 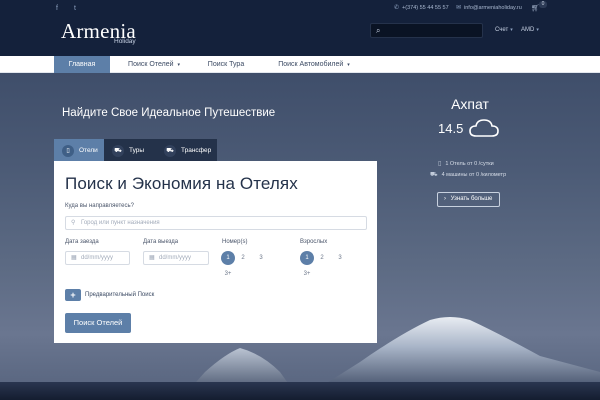 I want to click on email-address: info@armeniaholiday.ru, so click(x=493, y=7).